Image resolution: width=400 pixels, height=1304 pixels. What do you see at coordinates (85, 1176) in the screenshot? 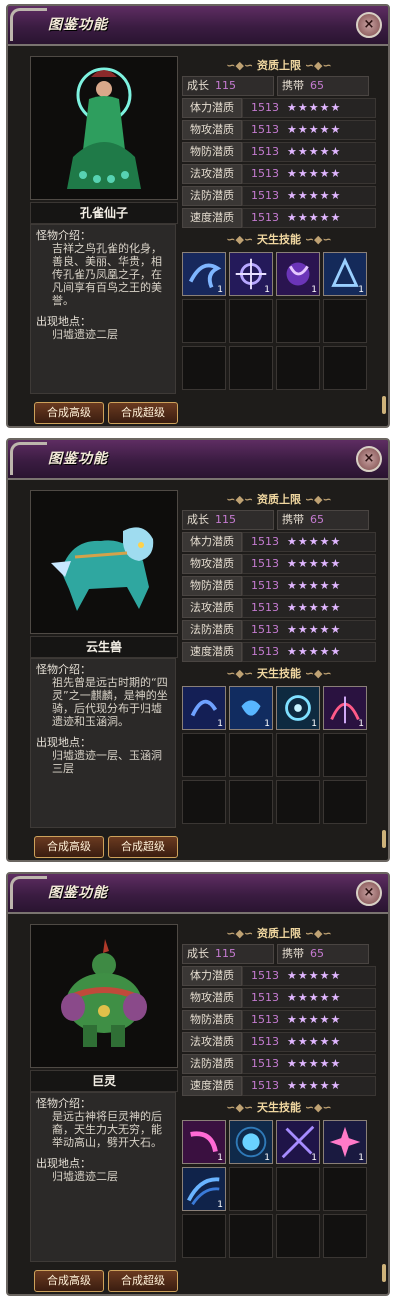
I see `location-text: 归墟遗迹二层` at bounding box center [85, 1176].